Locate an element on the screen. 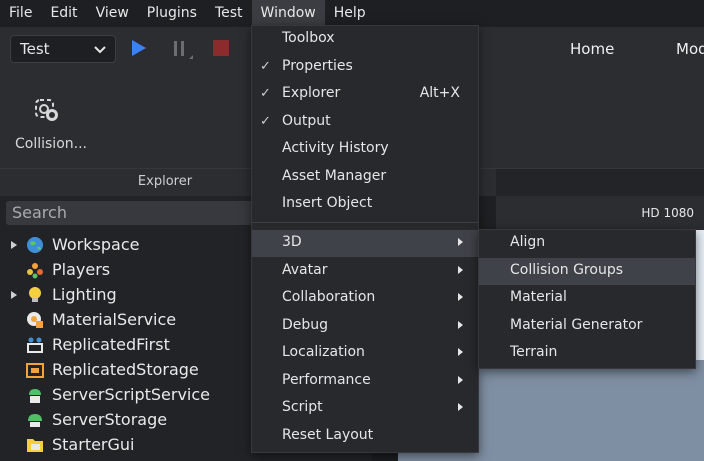 This screenshot has width=704, height=461. replicated-storage-icon is located at coordinates (35, 370).